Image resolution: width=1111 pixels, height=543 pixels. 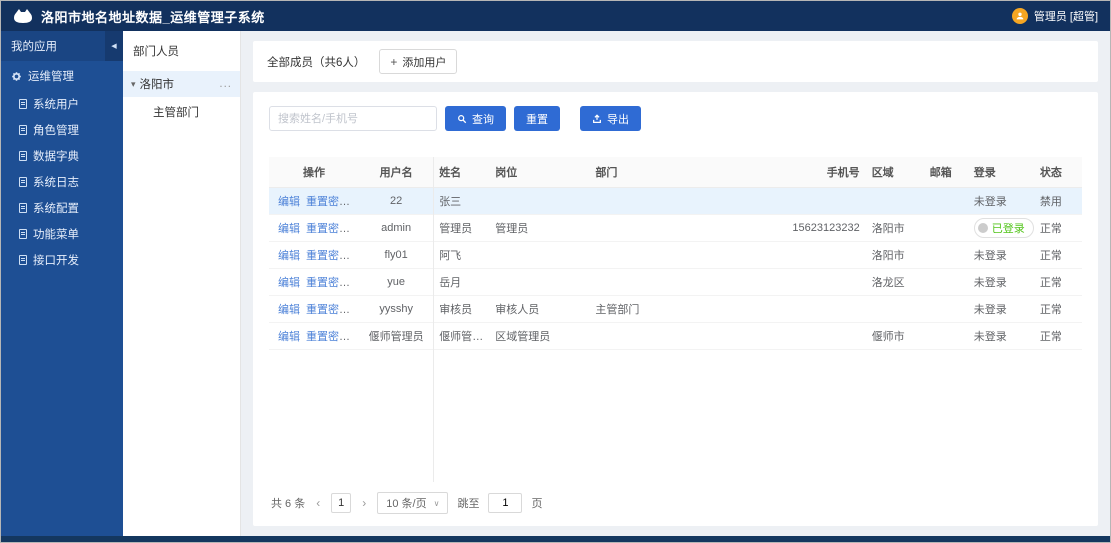 I want to click on sidebar-section-ops-management: 运维管理, so click(x=62, y=76).